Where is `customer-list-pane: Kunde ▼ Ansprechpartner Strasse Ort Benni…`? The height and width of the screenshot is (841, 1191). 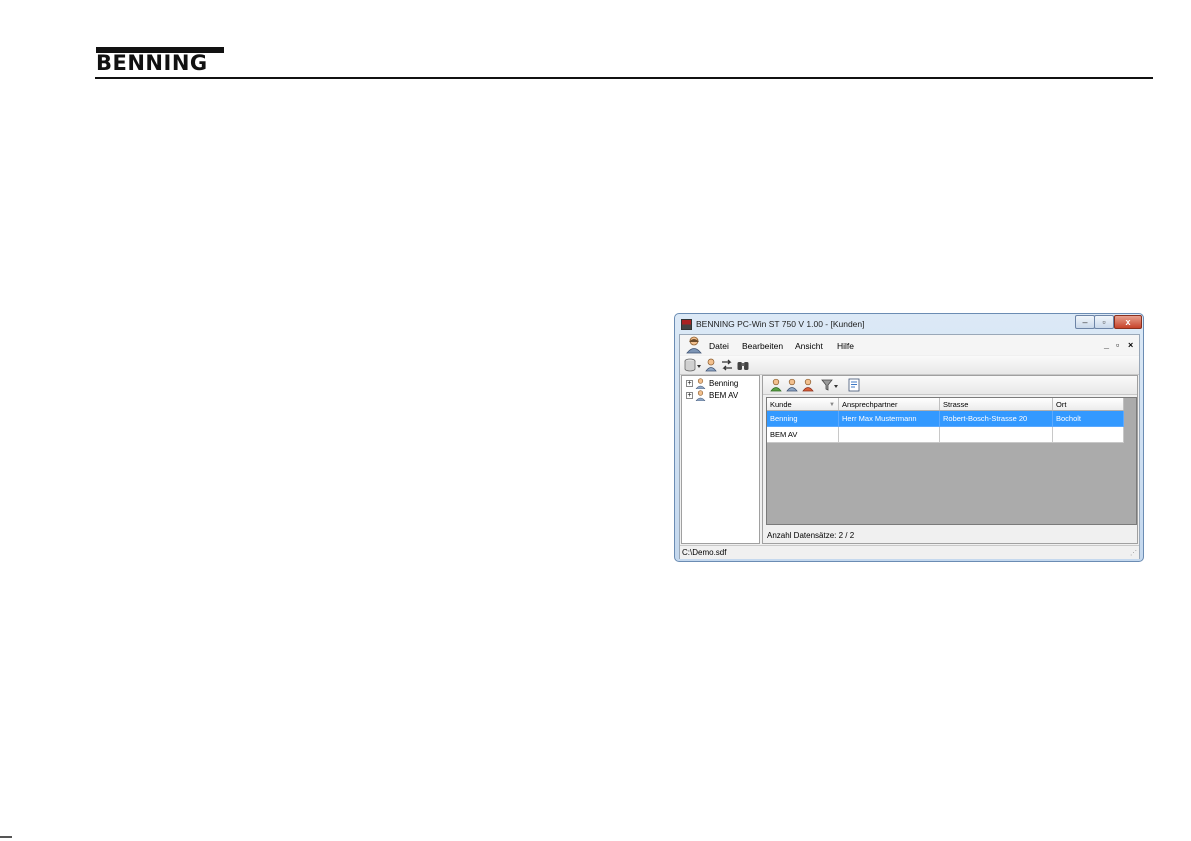
customer-list-pane: Kunde ▼ Ansprechpartner Strasse Ort Benni… is located at coordinates (950, 459).